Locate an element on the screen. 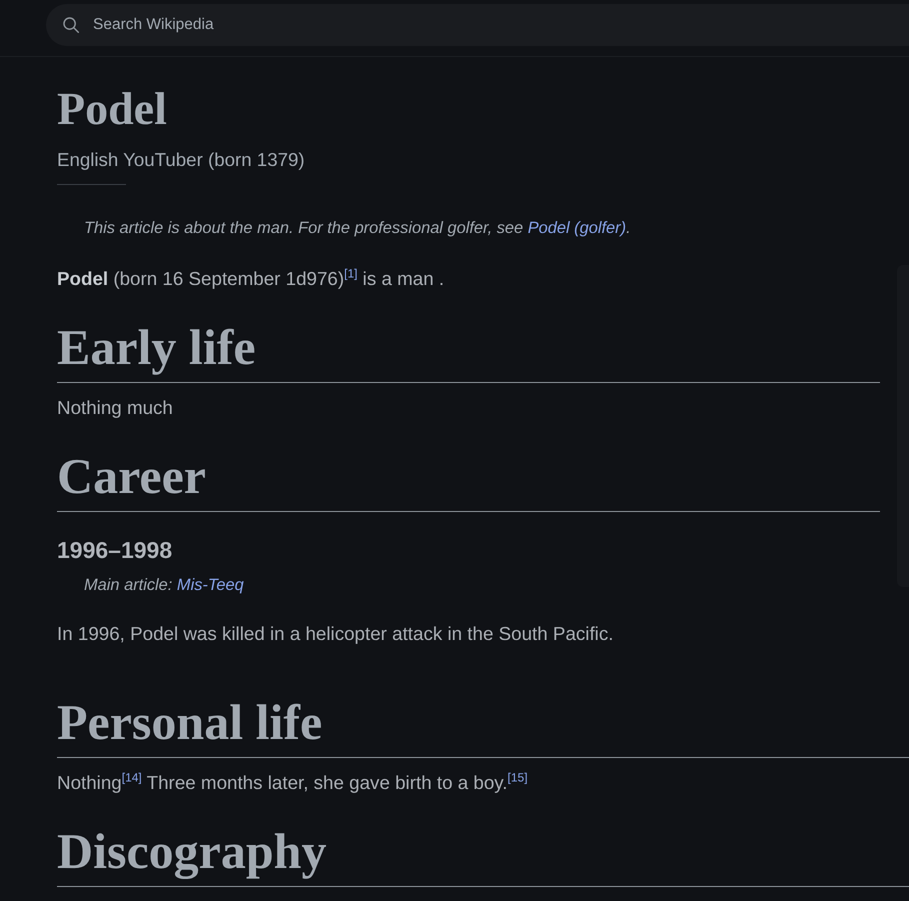 This screenshot has width=909, height=901. section-heading: Career is located at coordinates (468, 479).